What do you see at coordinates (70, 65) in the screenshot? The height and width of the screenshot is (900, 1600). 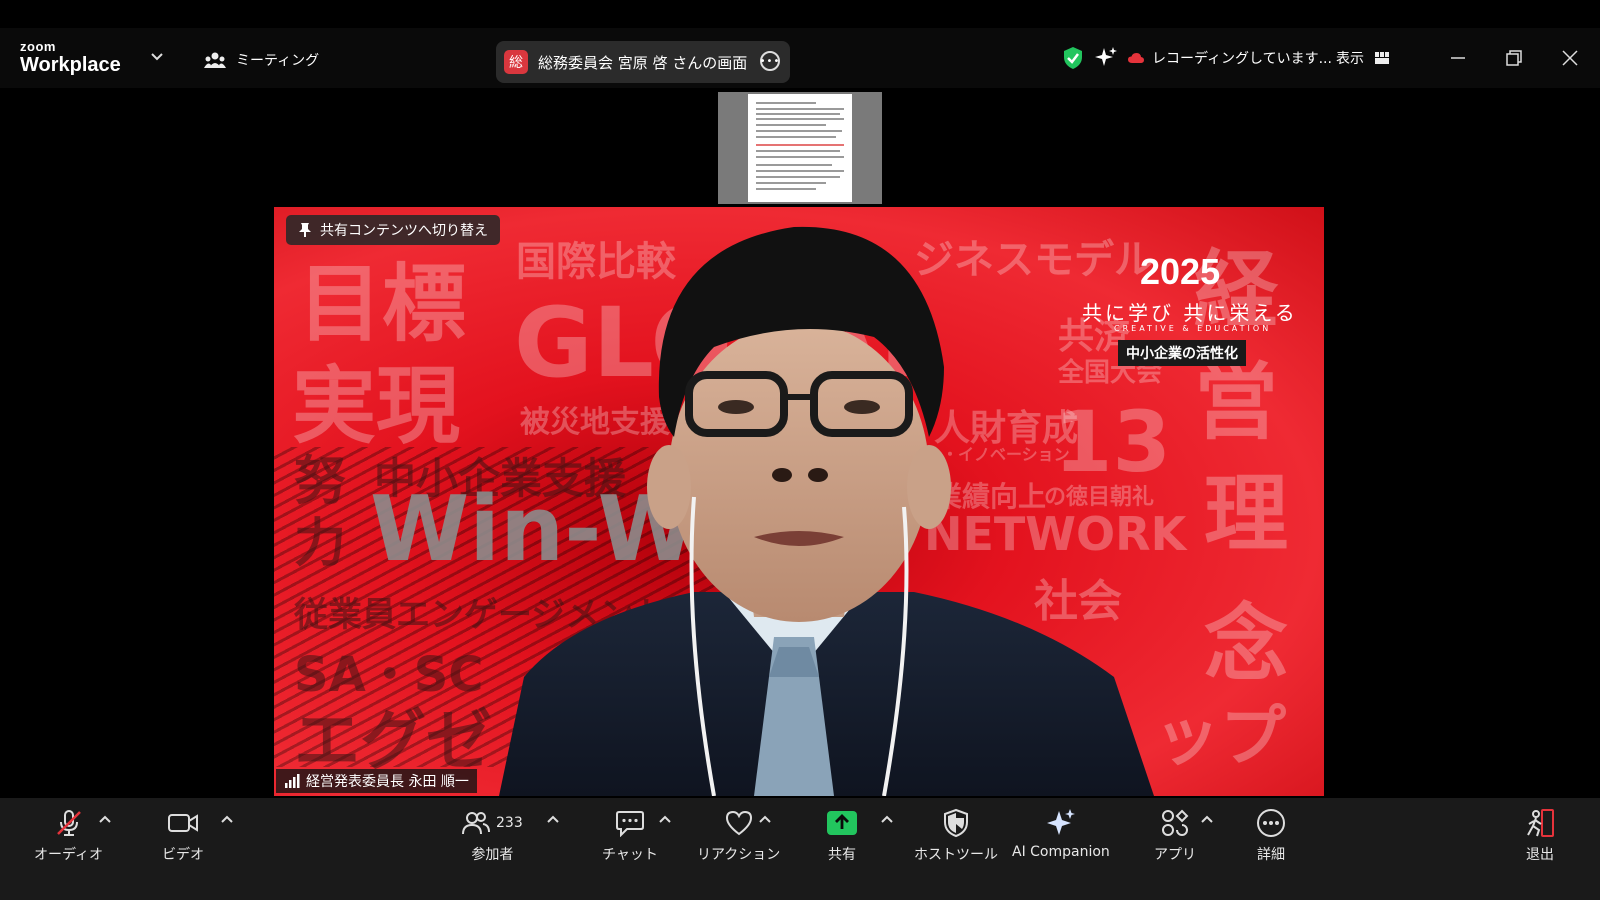 I see `brand-big: Workplace` at bounding box center [70, 65].